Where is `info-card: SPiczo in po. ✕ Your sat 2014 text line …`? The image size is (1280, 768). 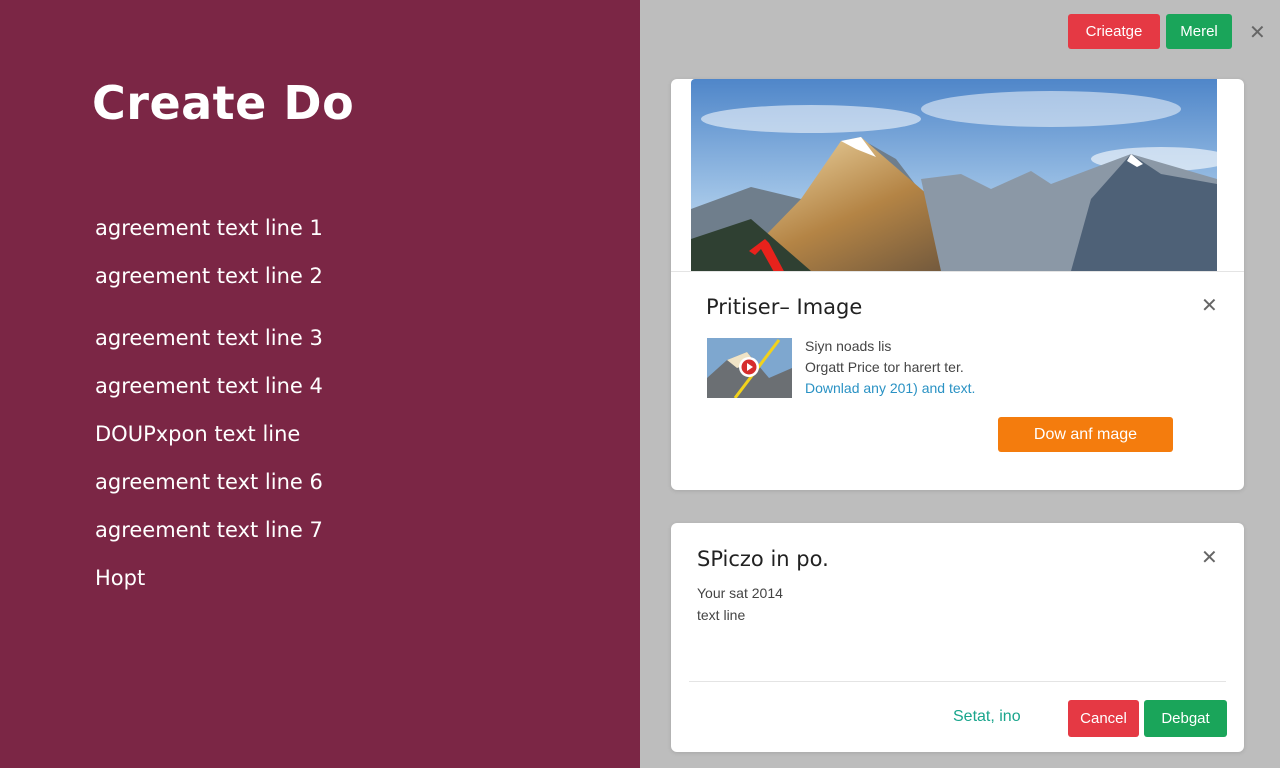 info-card: SPiczo in po. ✕ Your sat 2014 text line … is located at coordinates (957, 637).